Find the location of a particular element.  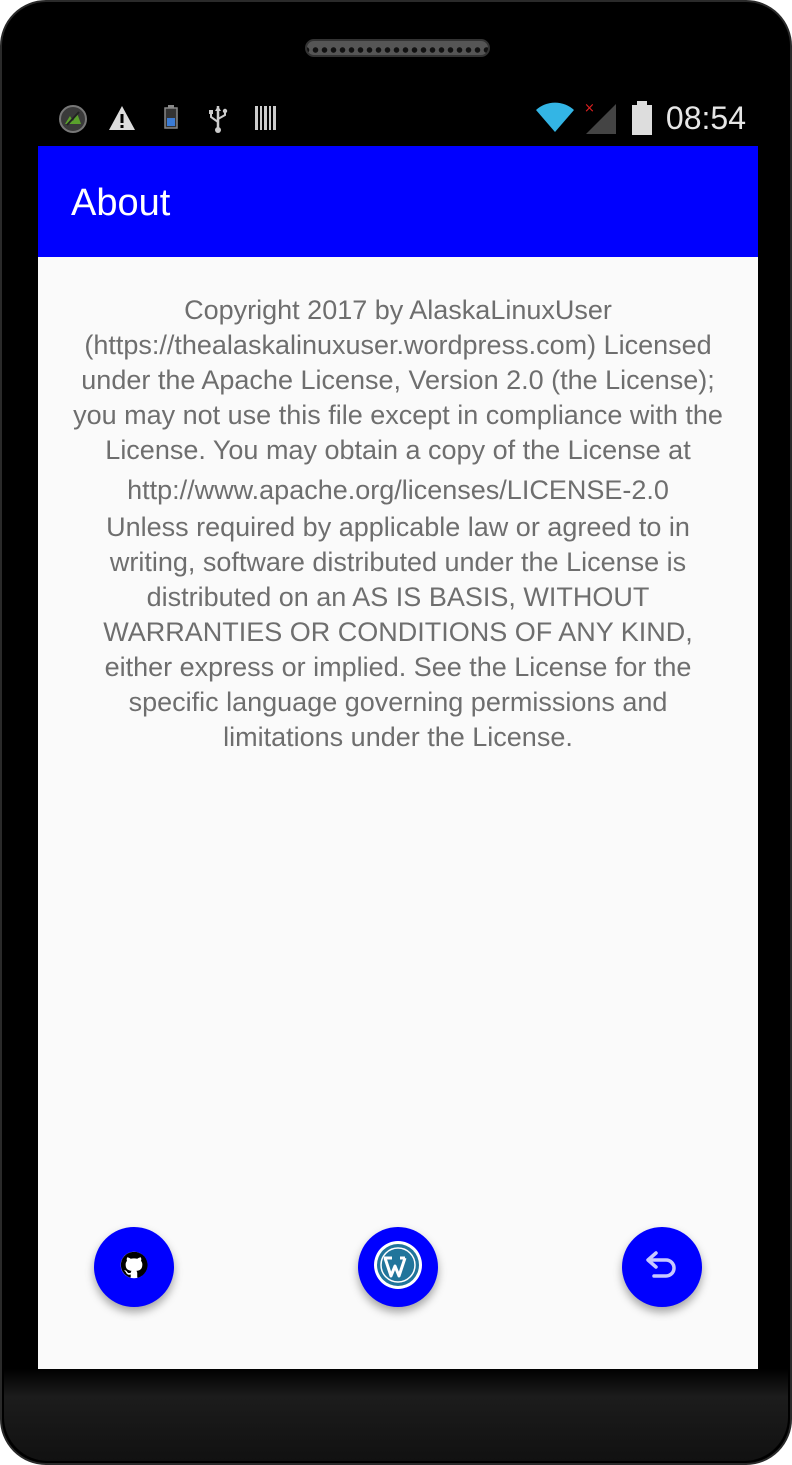

battery-icon is located at coordinates (642, 118).